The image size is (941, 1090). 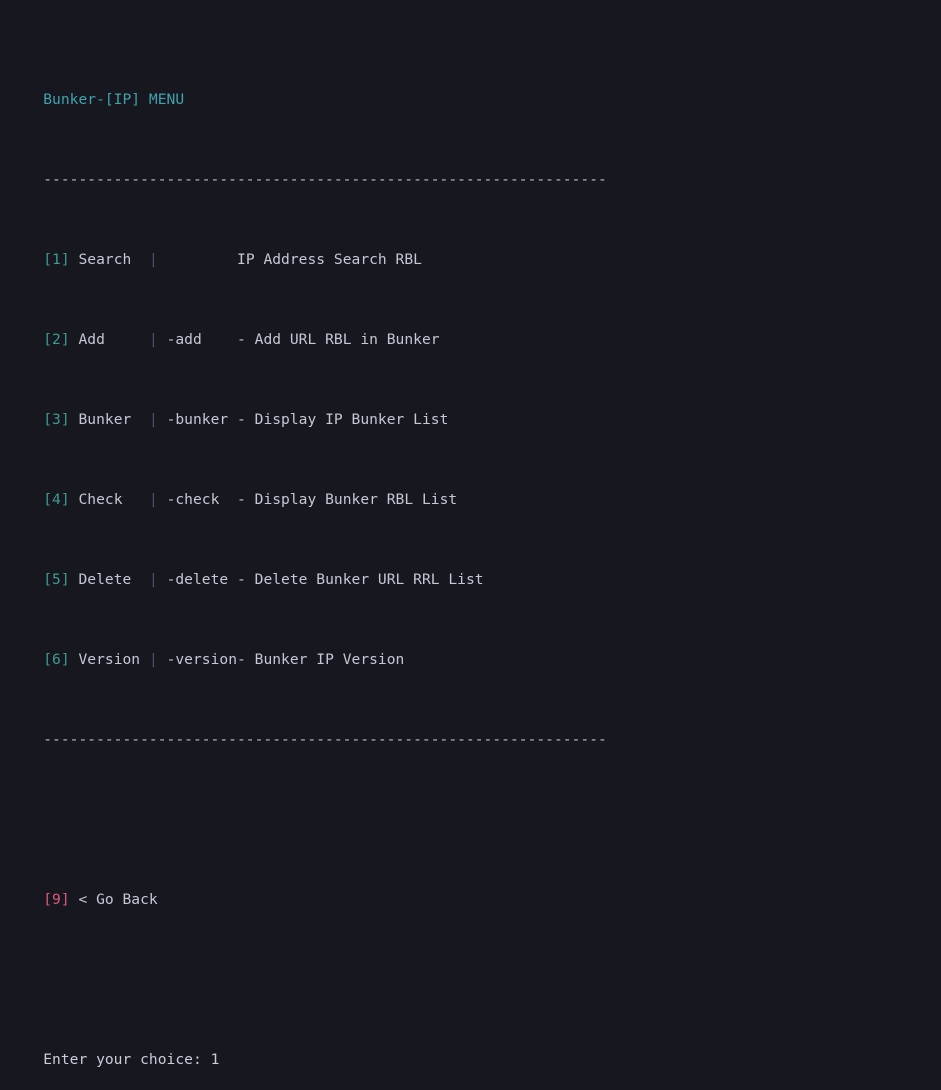 What do you see at coordinates (127, 1059) in the screenshot?
I see `choice-prompt-label: Enter your choice:` at bounding box center [127, 1059].